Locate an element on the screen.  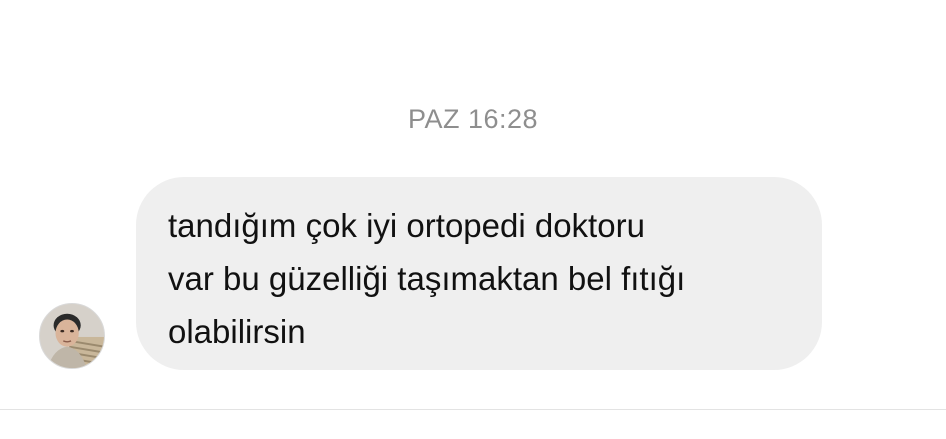
message-timestamp: PAZ 16:28 is located at coordinates (473, 119).